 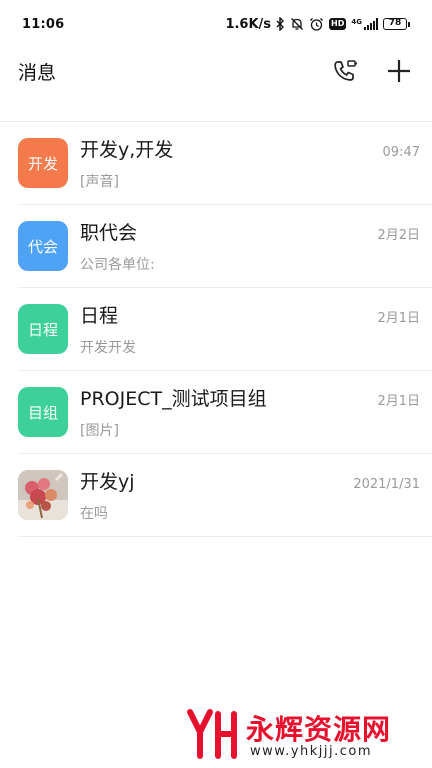 I want to click on list-item: 日程 日程 2月1日 开发开发, so click(x=225, y=329).